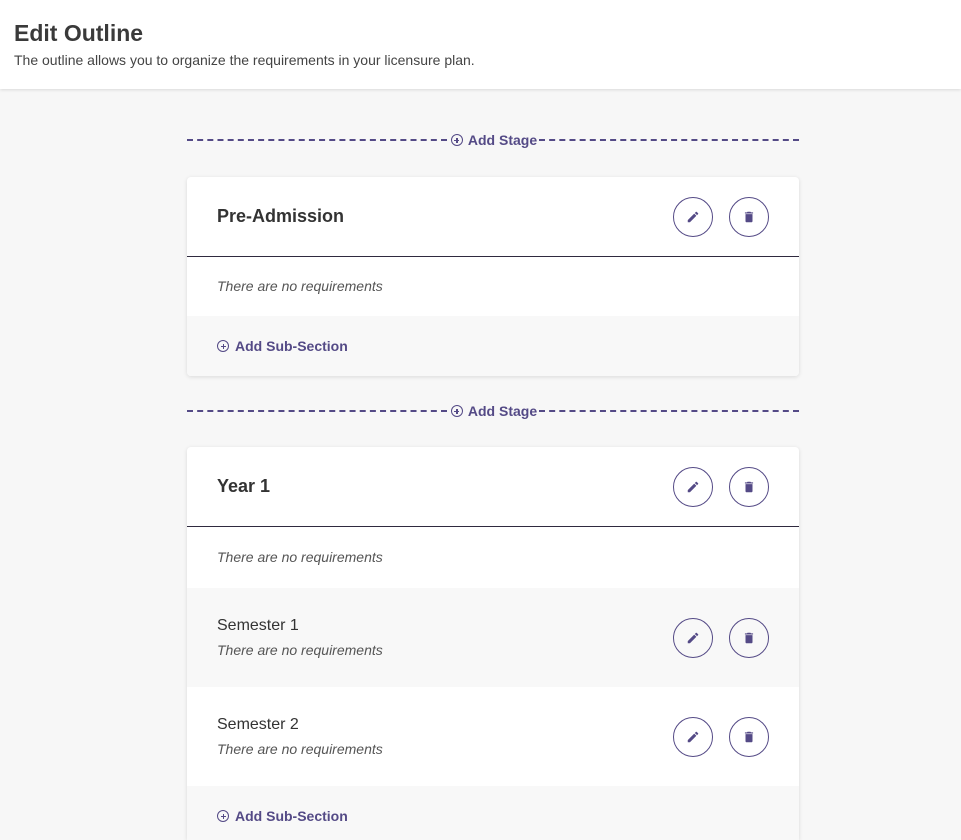 The image size is (961, 840). What do you see at coordinates (300, 736) in the screenshot?
I see `sub-section-info: Semester 2 There are no requirements` at bounding box center [300, 736].